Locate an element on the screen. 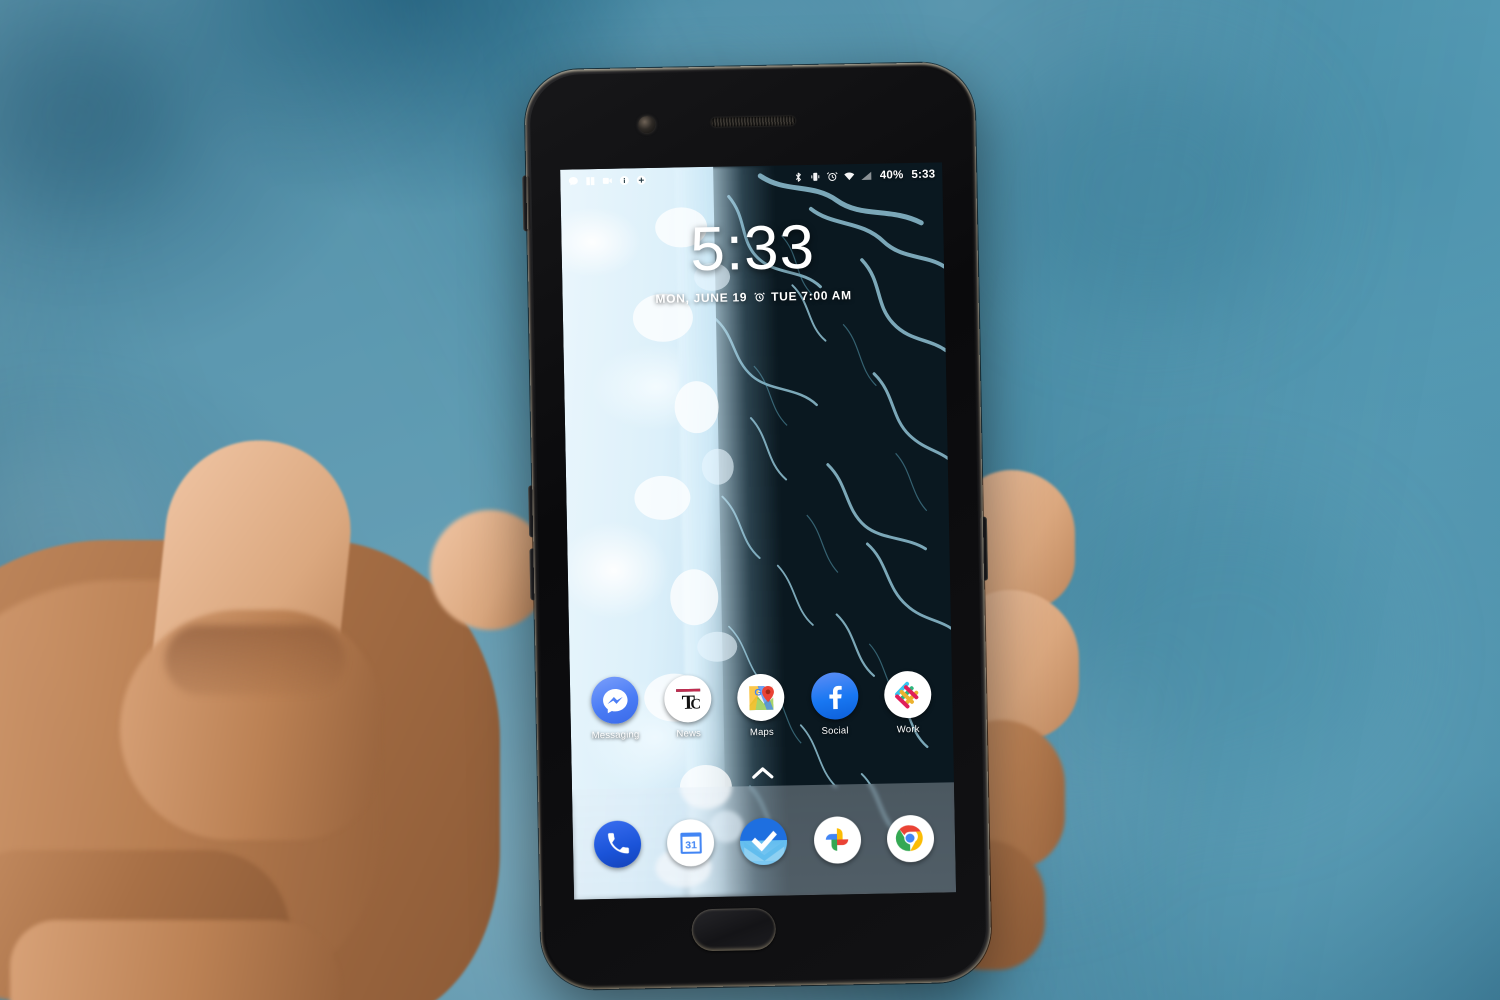 The image size is (1500, 1000). message-bubble-icon is located at coordinates (573, 181).